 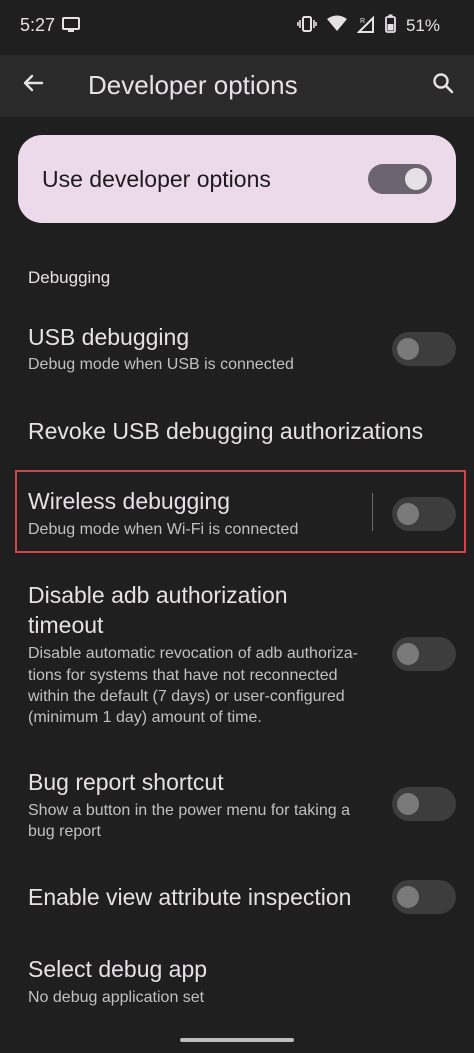 I want to click on app-bar: Developer options, so click(x=237, y=86).